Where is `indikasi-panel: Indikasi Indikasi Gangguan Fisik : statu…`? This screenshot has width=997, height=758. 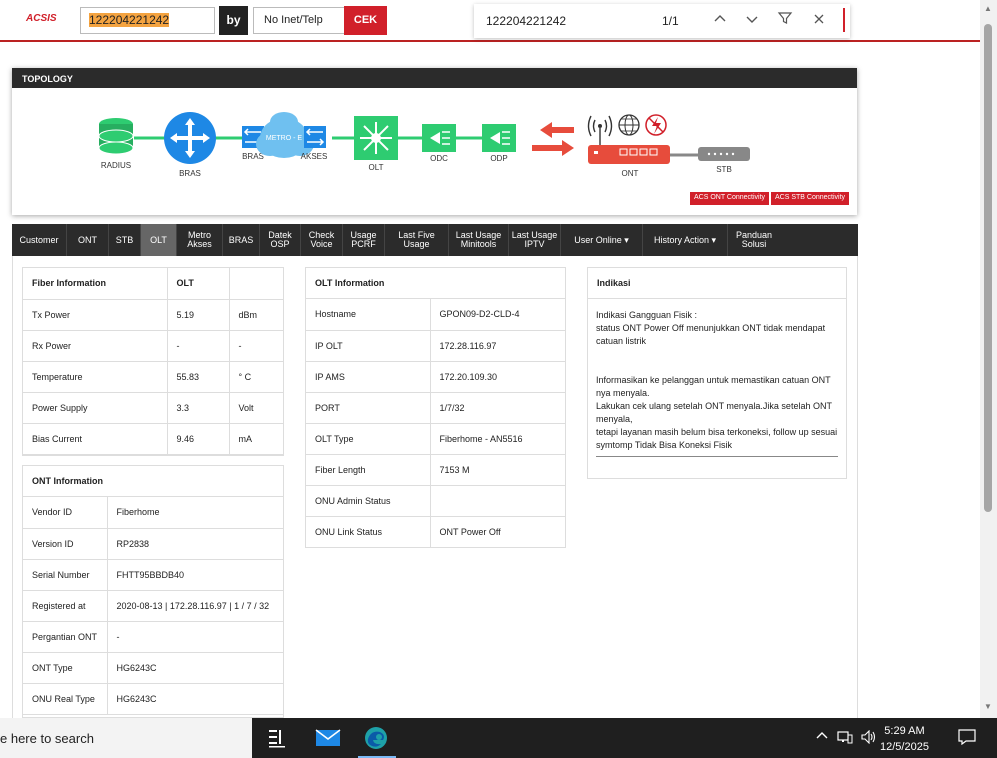 indikasi-panel: Indikasi Indikasi Gangguan Fisik : statu… is located at coordinates (717, 373).